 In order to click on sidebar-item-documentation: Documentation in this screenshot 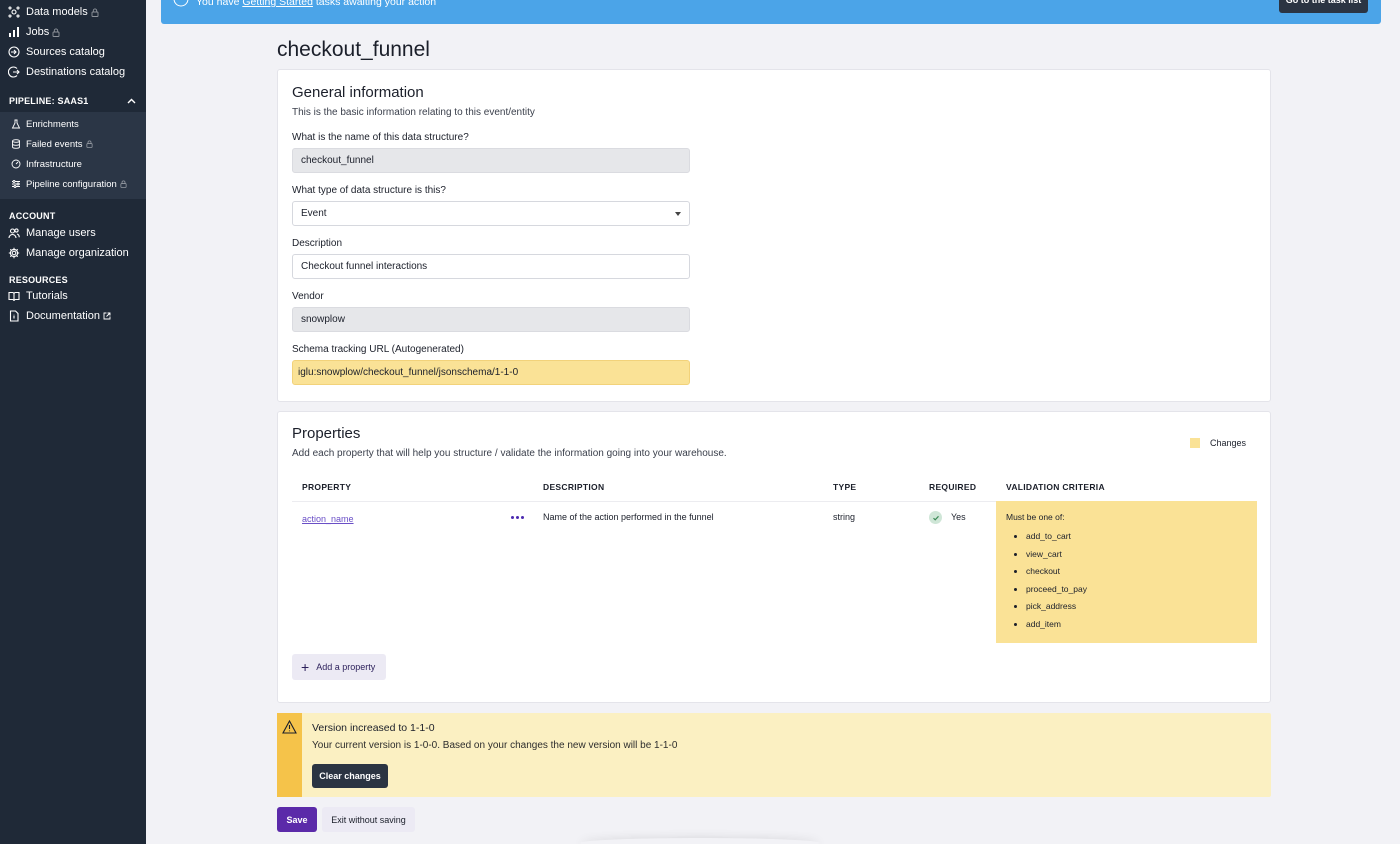, I will do `click(59, 316)`.